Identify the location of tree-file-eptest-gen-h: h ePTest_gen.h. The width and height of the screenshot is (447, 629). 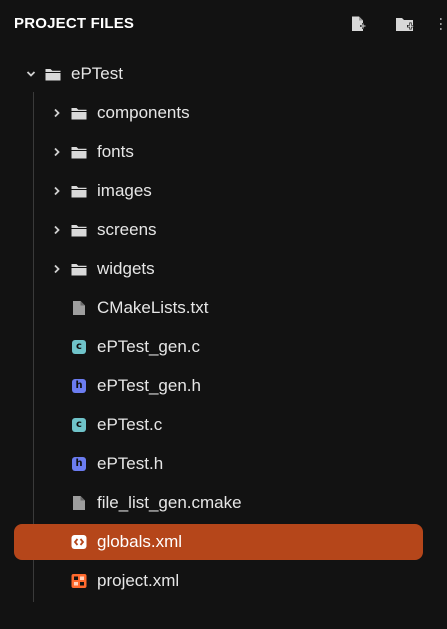
(218, 386).